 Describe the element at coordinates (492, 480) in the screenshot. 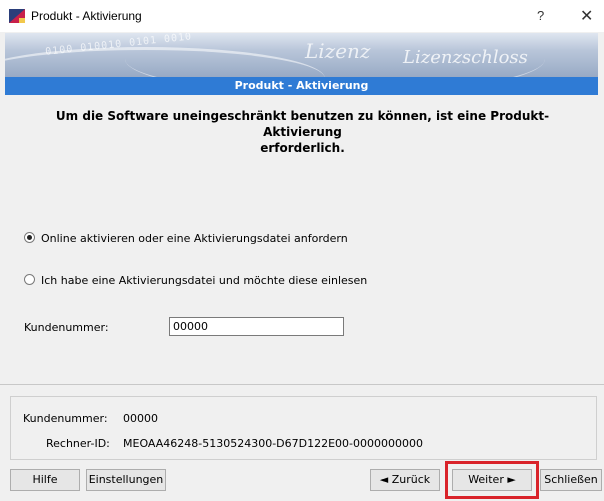

I see `next-button-highlight` at that location.